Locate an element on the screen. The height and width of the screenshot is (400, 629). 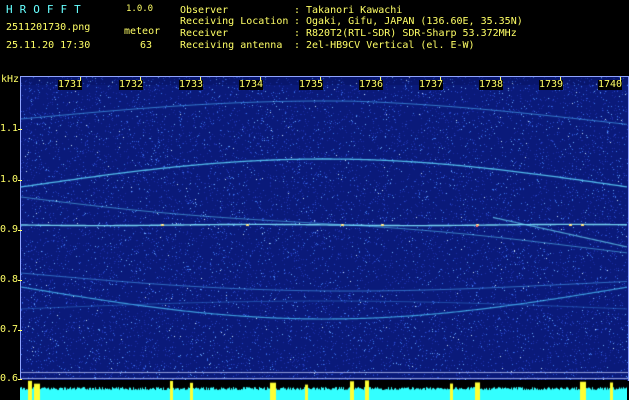
datetime: 25.11.20 17:30 is located at coordinates (48, 45).